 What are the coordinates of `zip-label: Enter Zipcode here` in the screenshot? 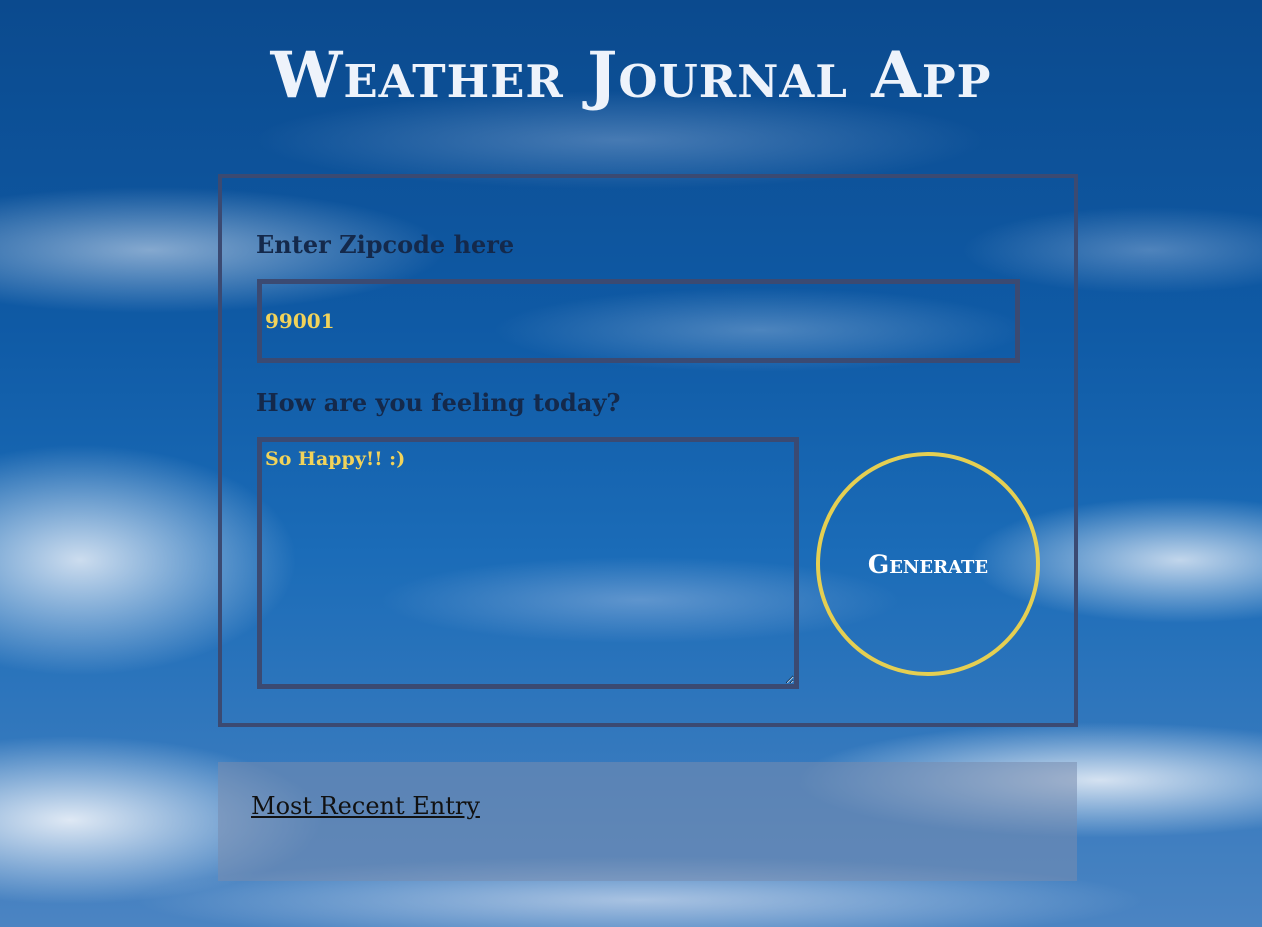 It's located at (385, 244).